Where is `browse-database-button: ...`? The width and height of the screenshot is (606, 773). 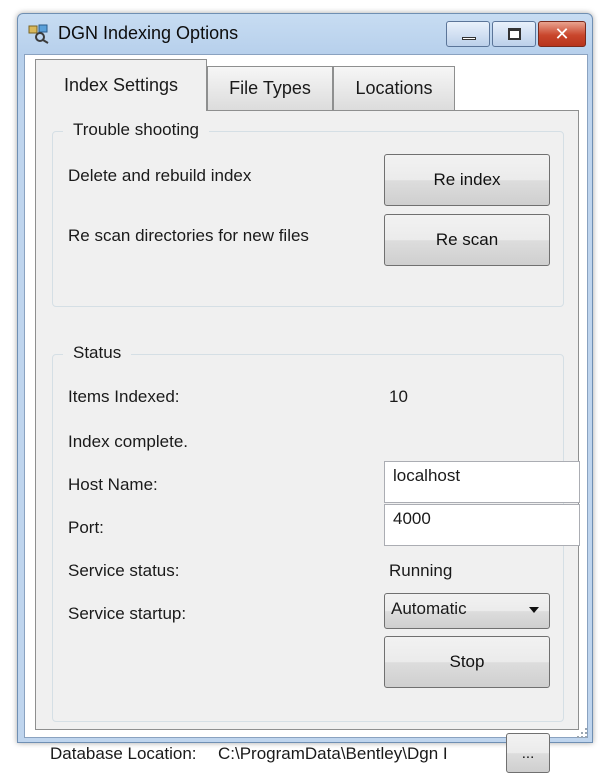 browse-database-button: ... is located at coordinates (528, 753).